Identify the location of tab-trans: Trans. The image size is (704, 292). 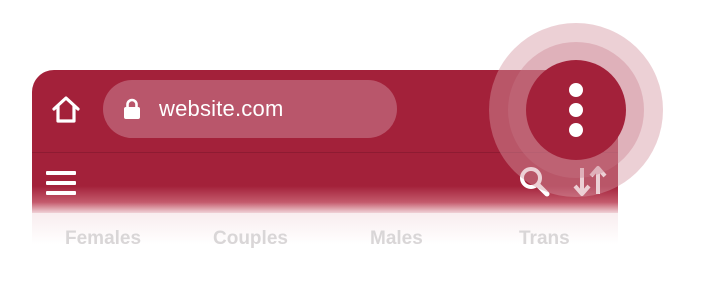
(544, 239).